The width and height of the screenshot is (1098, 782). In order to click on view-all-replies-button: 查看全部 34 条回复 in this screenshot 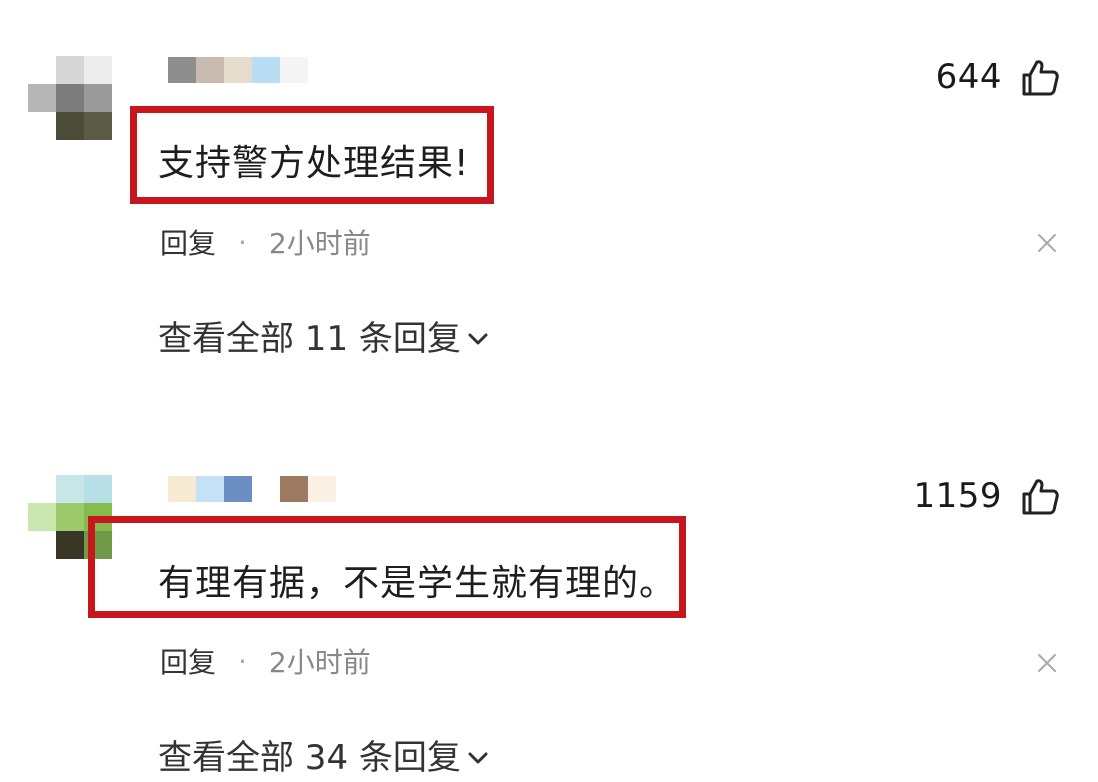, I will do `click(323, 754)`.